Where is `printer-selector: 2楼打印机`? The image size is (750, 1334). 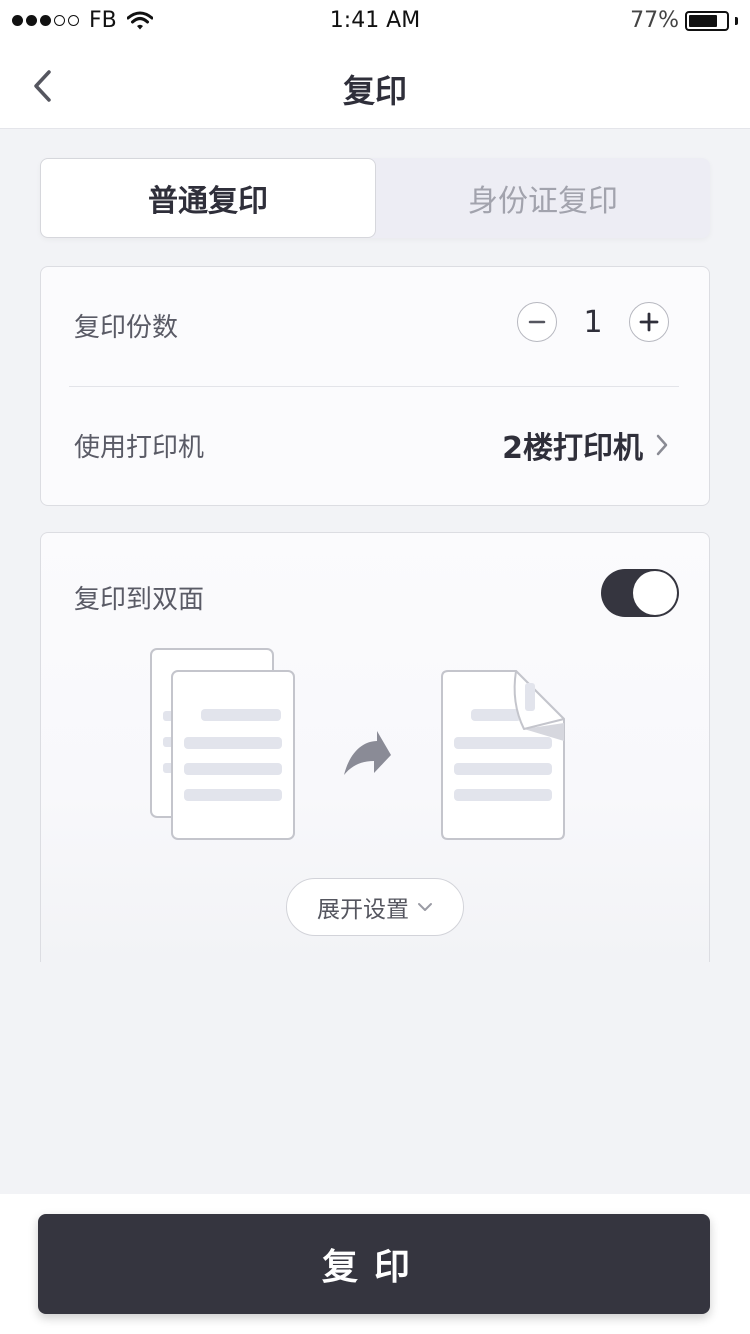
printer-selector: 2楼打印机 is located at coordinates (585, 445).